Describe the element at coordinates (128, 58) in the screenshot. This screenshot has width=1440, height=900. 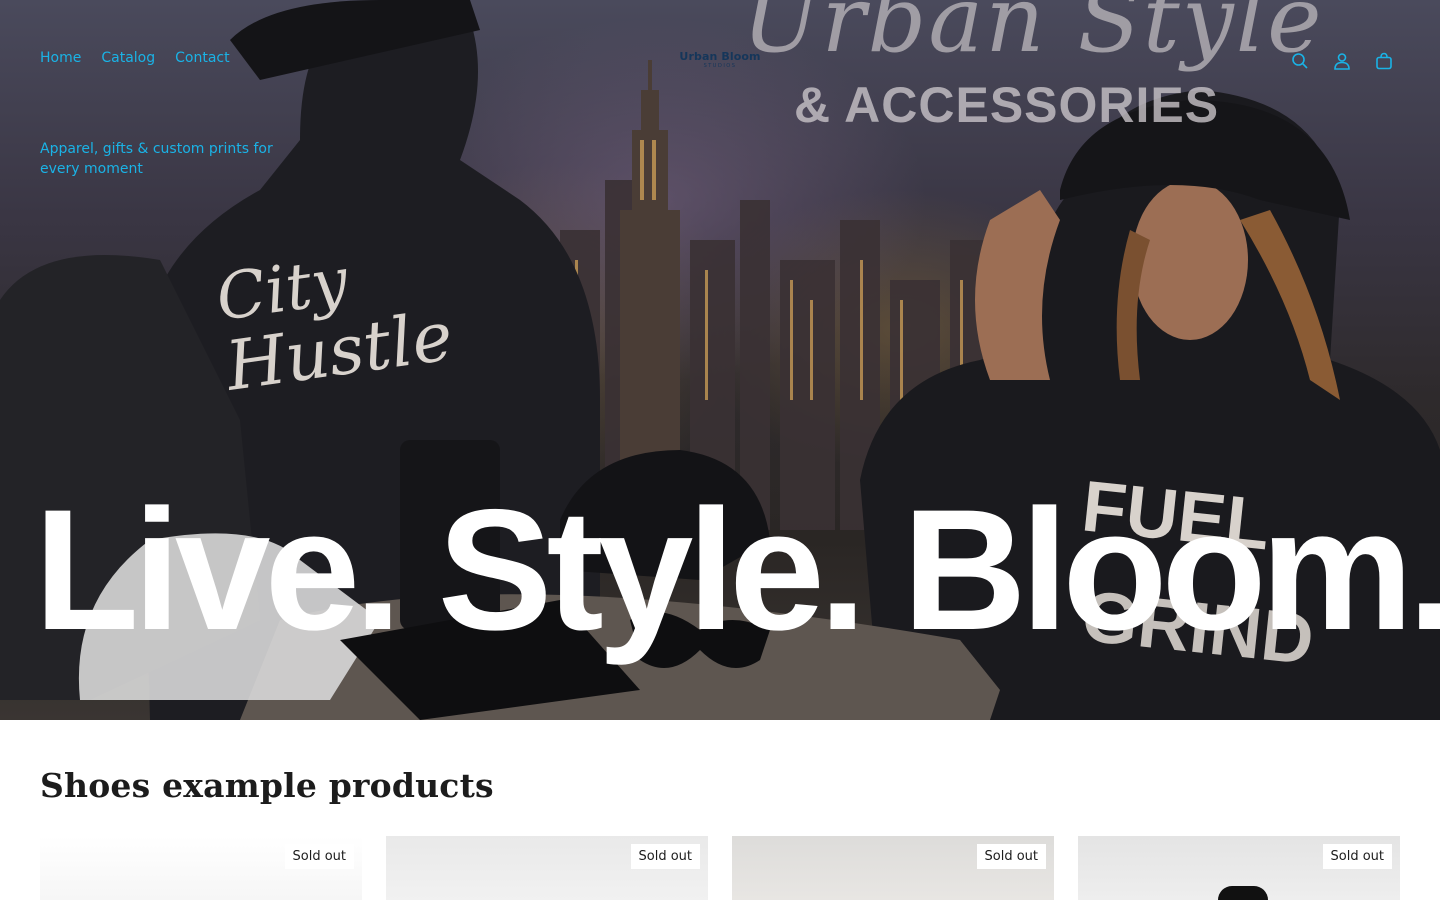
I see `nav-catalog-link: Catalog` at that location.